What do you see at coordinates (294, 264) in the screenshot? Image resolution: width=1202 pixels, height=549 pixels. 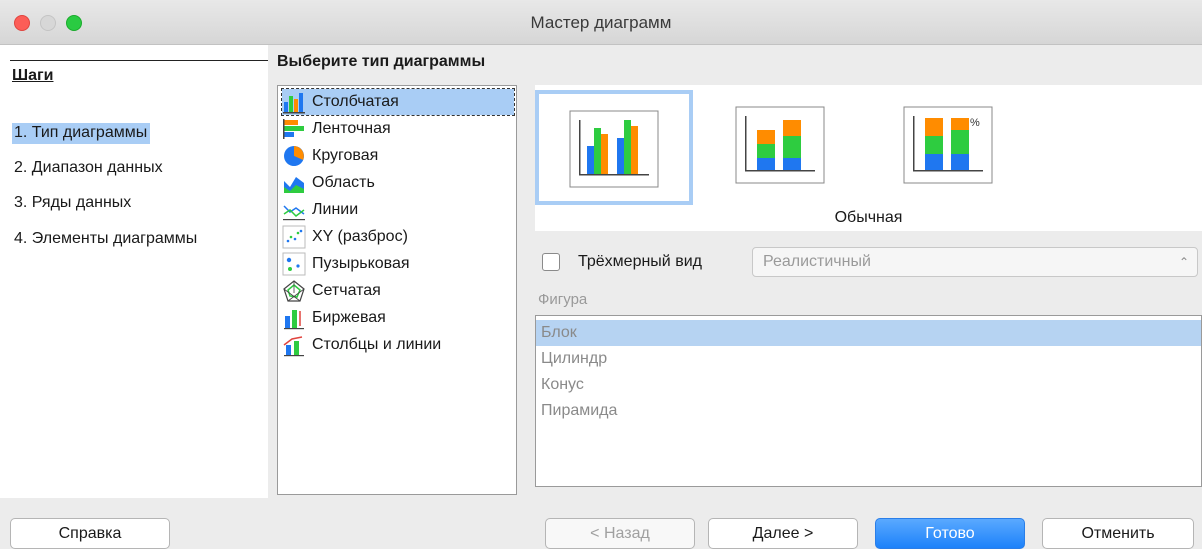 I see `bubble-chart-icon` at bounding box center [294, 264].